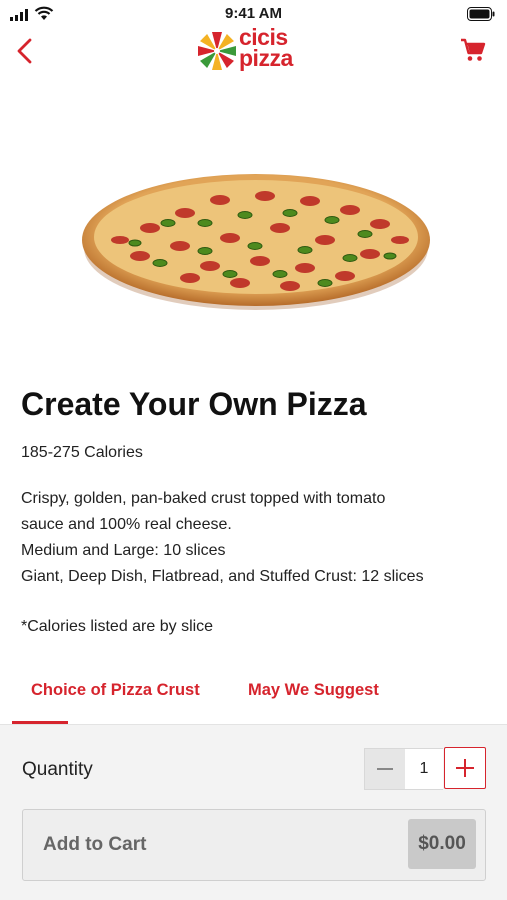 The width and height of the screenshot is (507, 900). Describe the element at coordinates (95, 844) in the screenshot. I see `add-to-cart-label: Add to Cart` at that location.